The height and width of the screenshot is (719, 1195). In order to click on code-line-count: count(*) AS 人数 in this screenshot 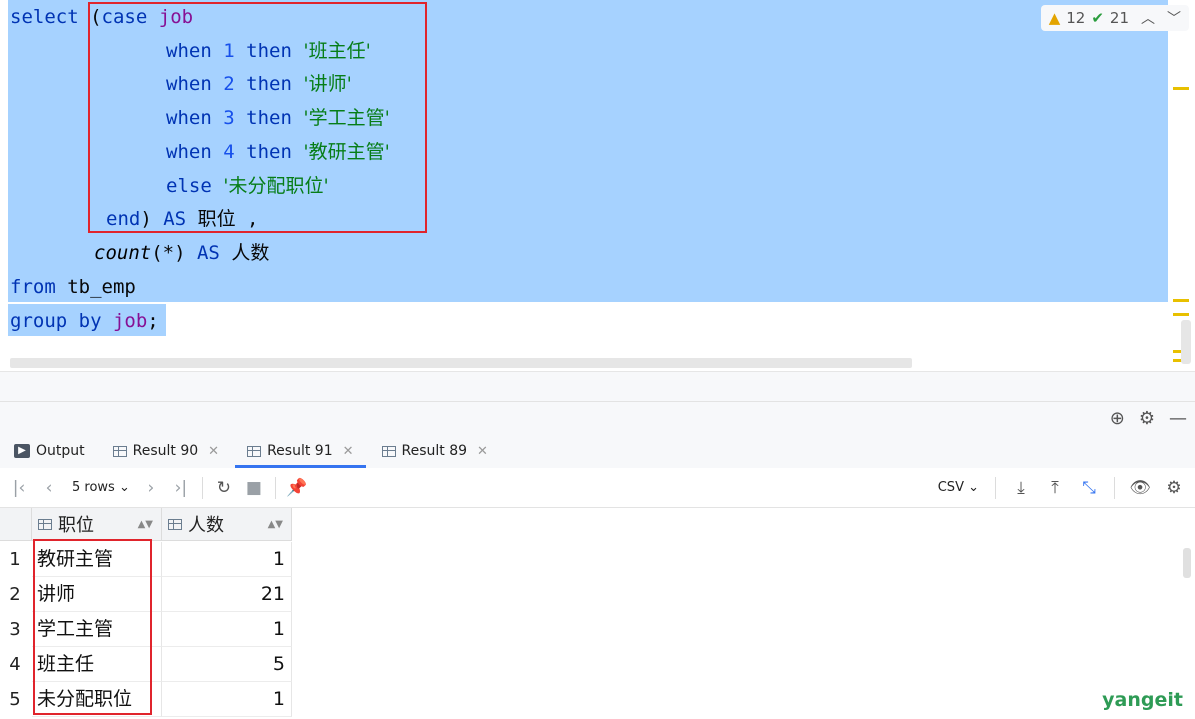, I will do `click(182, 253)`.